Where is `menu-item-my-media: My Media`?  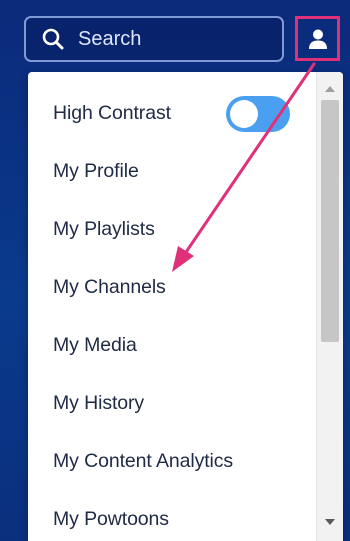
menu-item-my-media: My Media is located at coordinates (95, 345).